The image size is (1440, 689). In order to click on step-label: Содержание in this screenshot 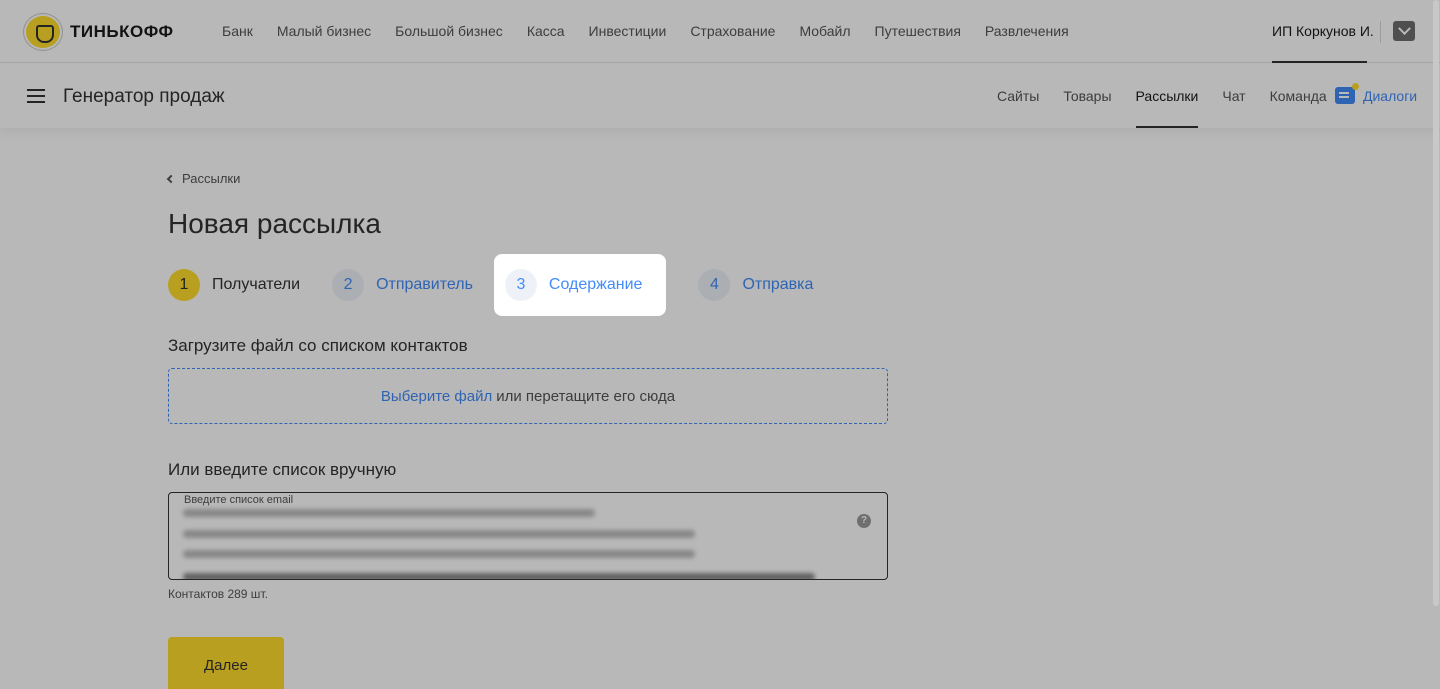, I will do `click(595, 284)`.